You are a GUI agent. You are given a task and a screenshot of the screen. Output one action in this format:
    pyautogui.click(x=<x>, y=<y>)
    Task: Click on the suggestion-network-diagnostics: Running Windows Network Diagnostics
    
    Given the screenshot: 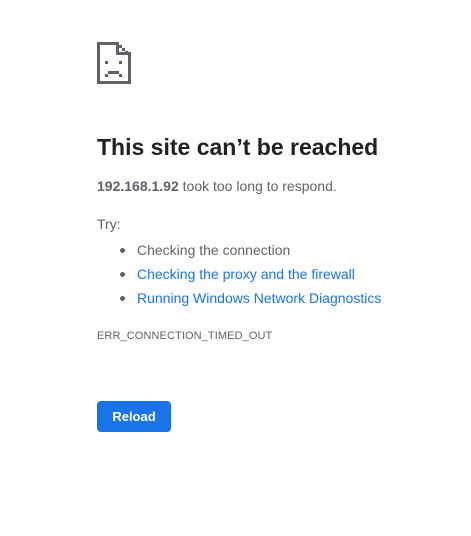 What is the action you would take?
    pyautogui.click(x=288, y=298)
    